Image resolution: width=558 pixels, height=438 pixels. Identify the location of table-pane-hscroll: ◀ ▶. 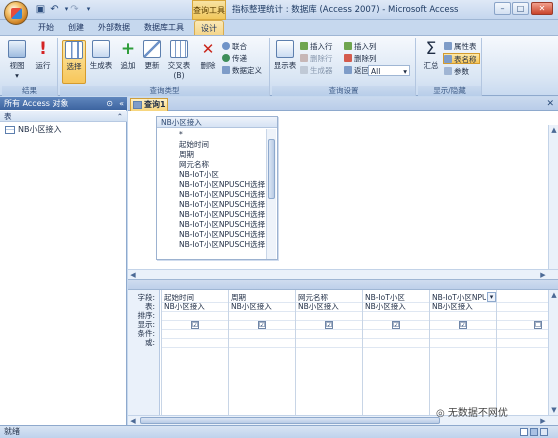
(343, 274).